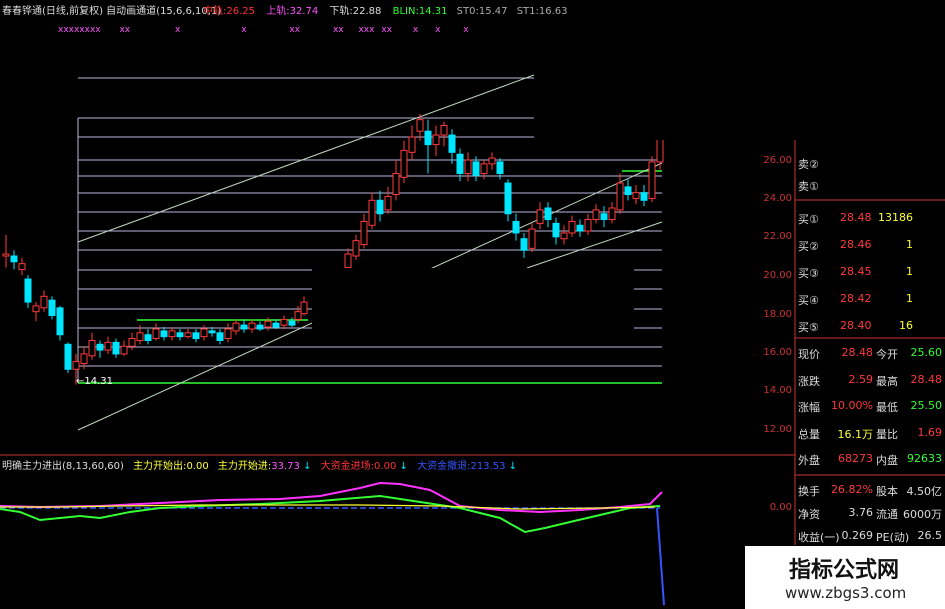 The height and width of the screenshot is (609, 945). I want to click on sub-l3-label: 大资金进场:, so click(347, 466).